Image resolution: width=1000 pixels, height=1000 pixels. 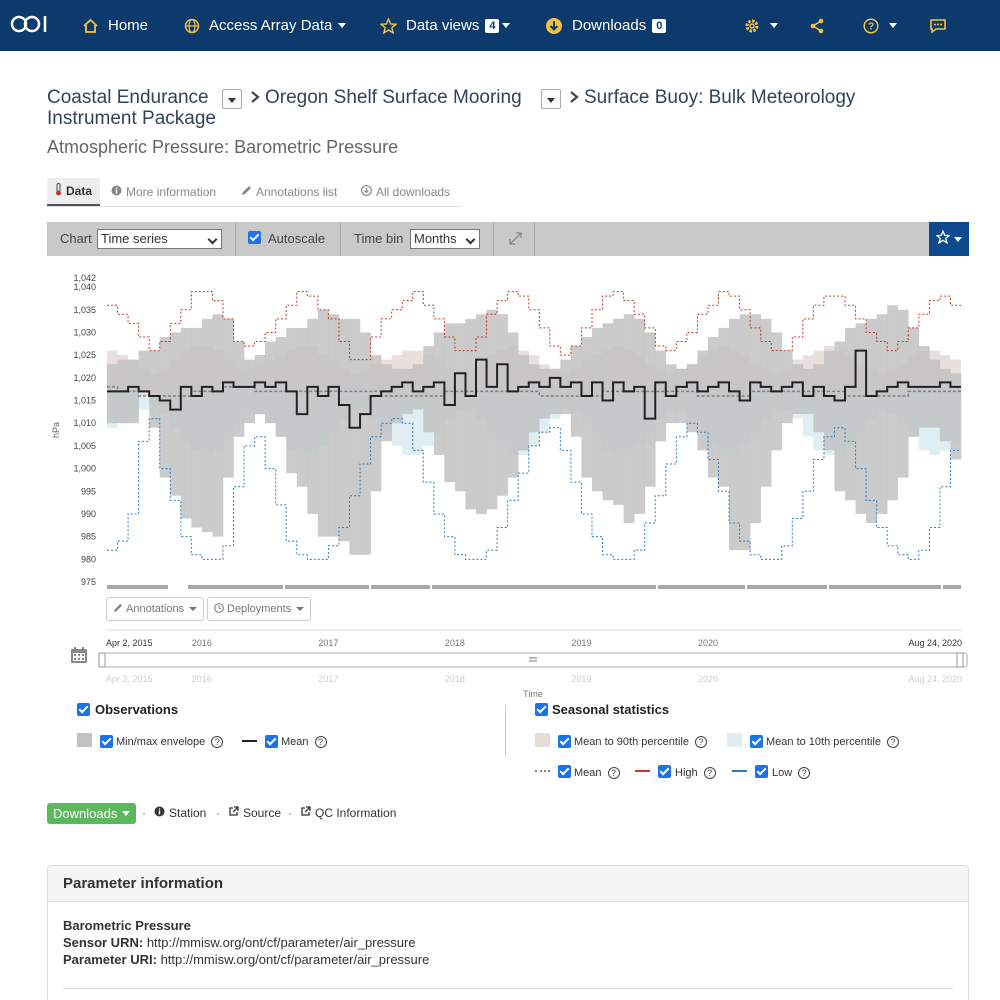 What do you see at coordinates (88, 491) in the screenshot?
I see `y-tick-label: 995` at bounding box center [88, 491].